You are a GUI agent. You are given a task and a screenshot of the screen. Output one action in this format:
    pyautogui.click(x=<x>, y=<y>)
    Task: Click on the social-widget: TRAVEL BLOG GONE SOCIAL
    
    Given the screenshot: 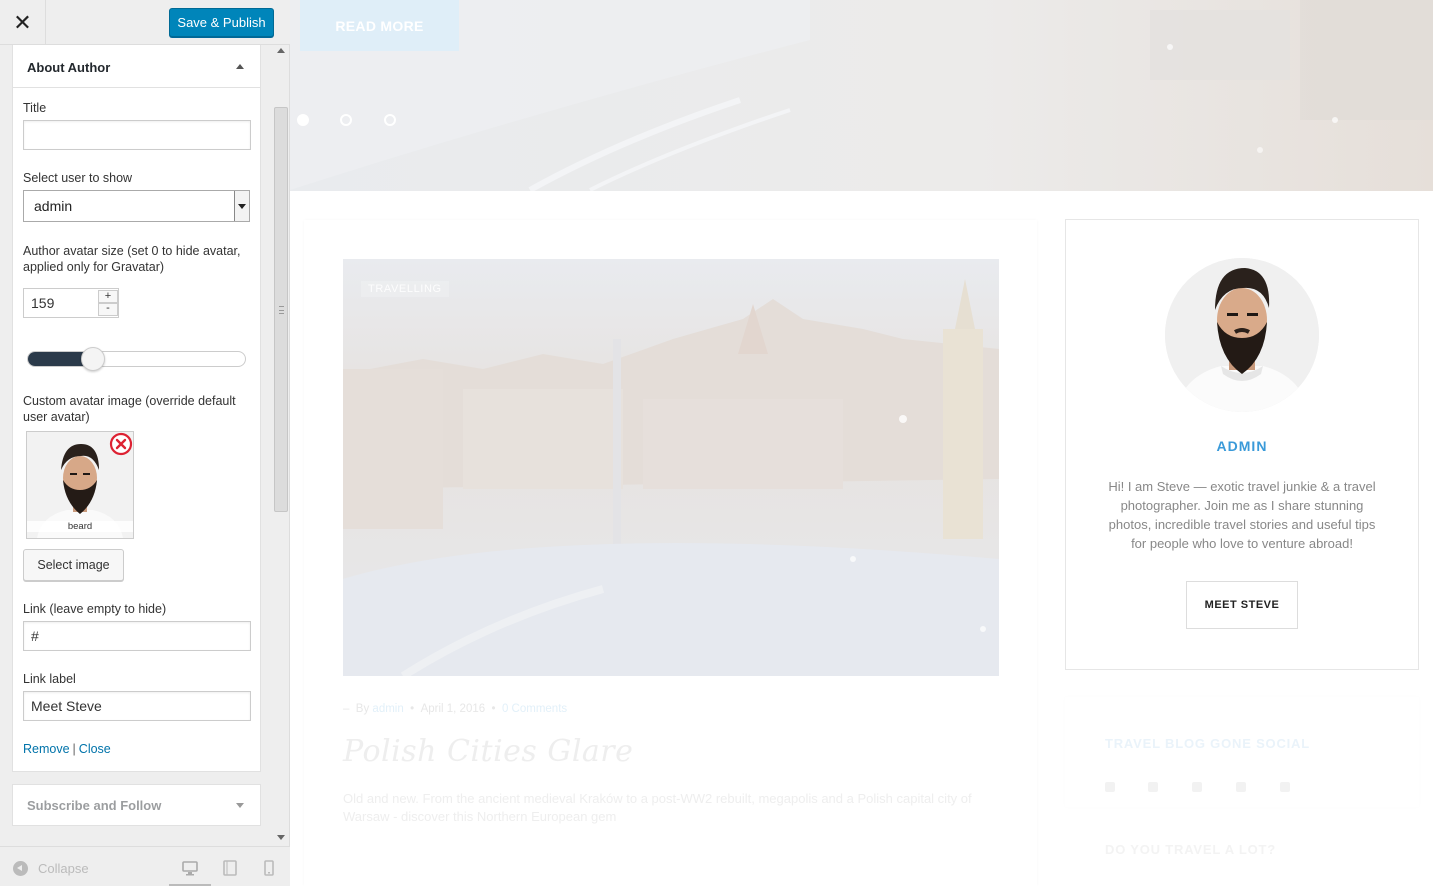 What is the action you would take?
    pyautogui.click(x=1242, y=752)
    